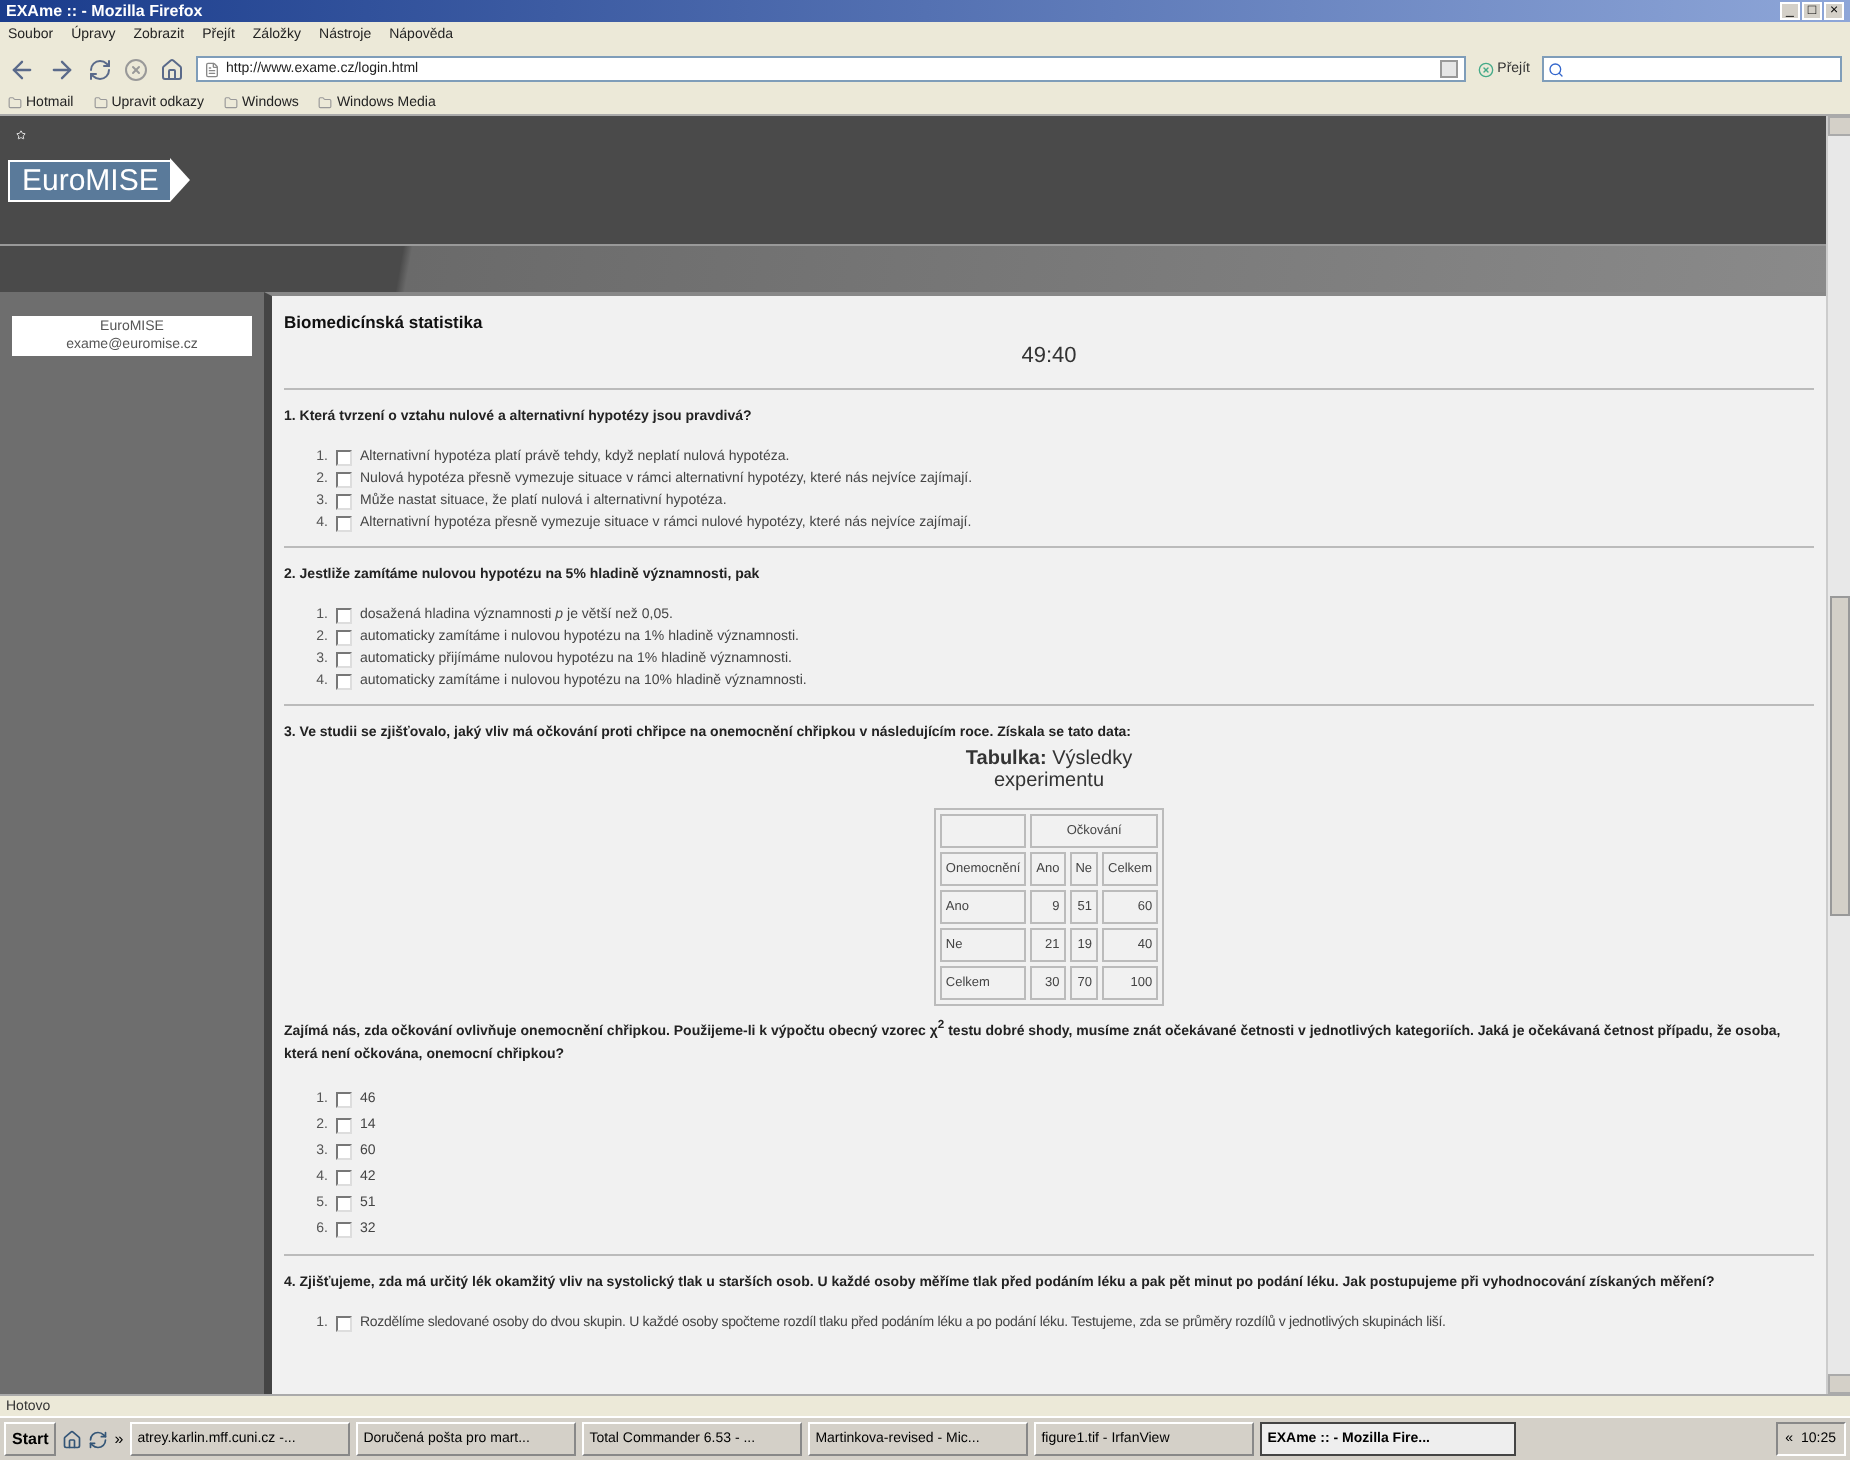 This screenshot has height=1460, width=1850. I want to click on stop-icon, so click(136, 69).